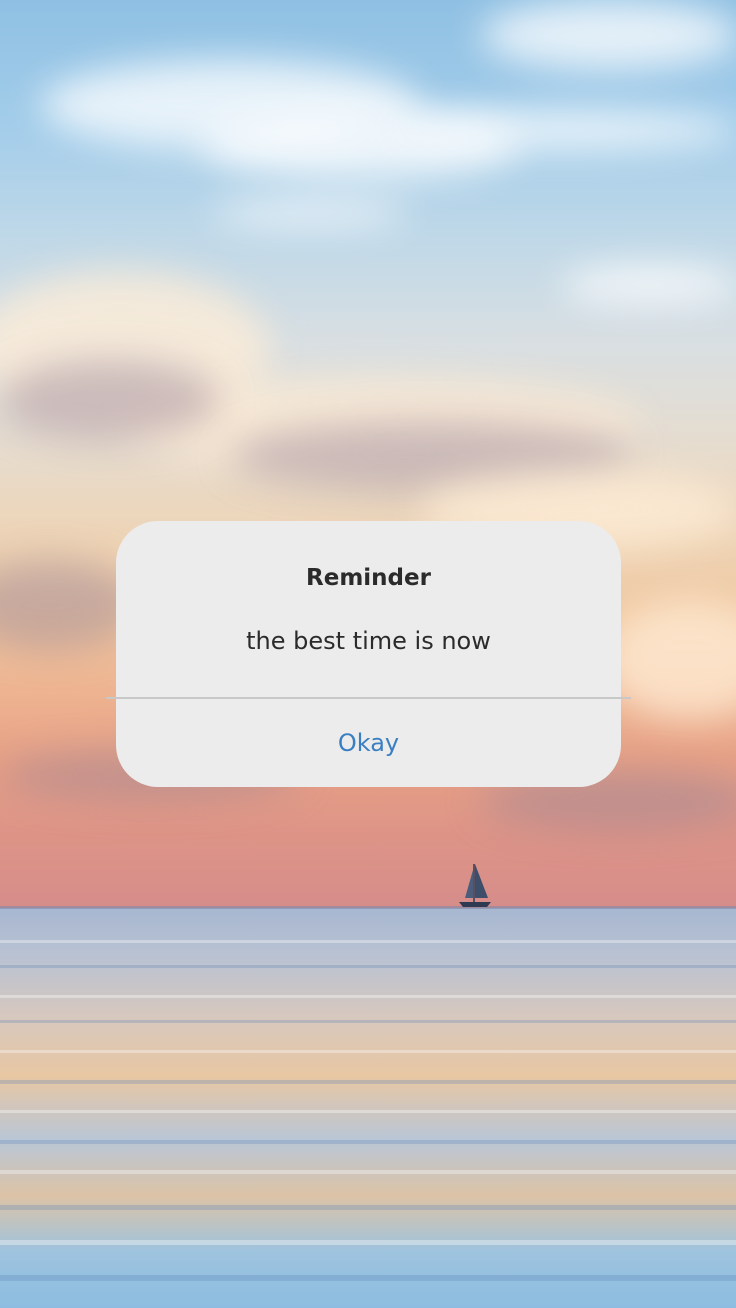 This screenshot has height=1308, width=736. Describe the element at coordinates (368, 743) in the screenshot. I see `okay-button: Okay` at that location.